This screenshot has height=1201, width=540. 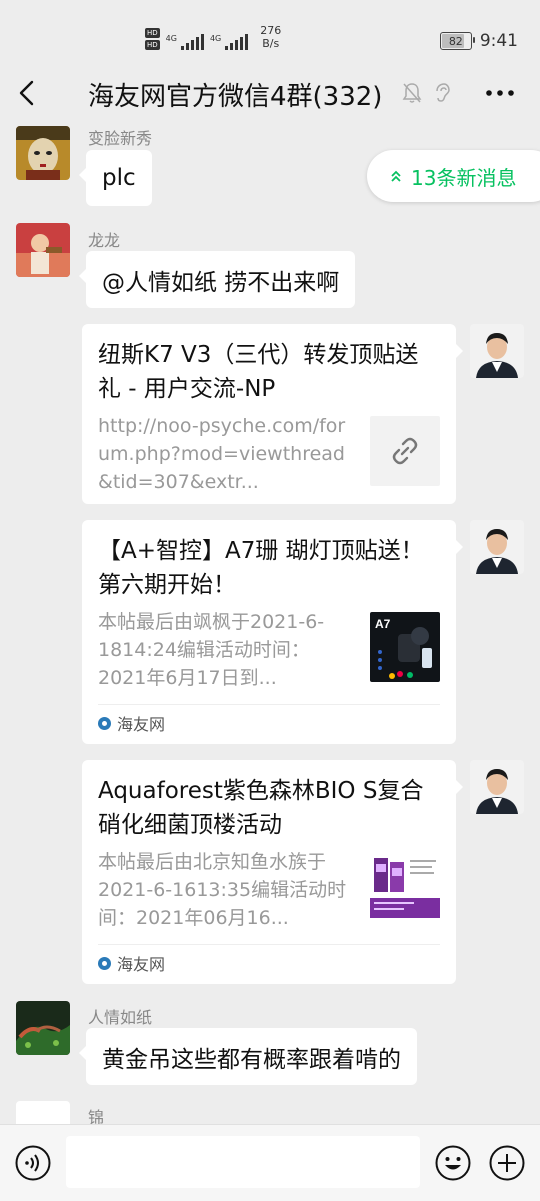 I want to click on product-image, so click(x=405, y=887).